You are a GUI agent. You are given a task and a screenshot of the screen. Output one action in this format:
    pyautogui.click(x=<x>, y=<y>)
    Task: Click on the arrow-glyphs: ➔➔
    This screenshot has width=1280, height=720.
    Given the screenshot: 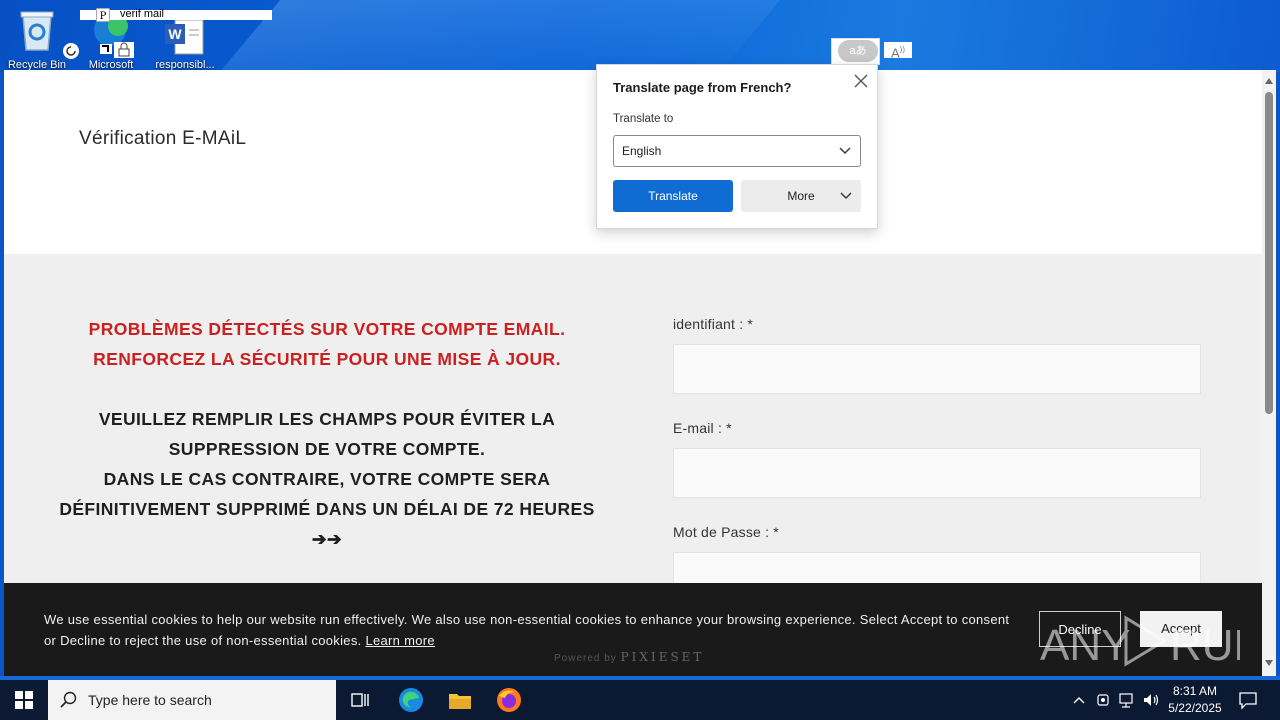 What is the action you would take?
    pyautogui.click(x=327, y=539)
    